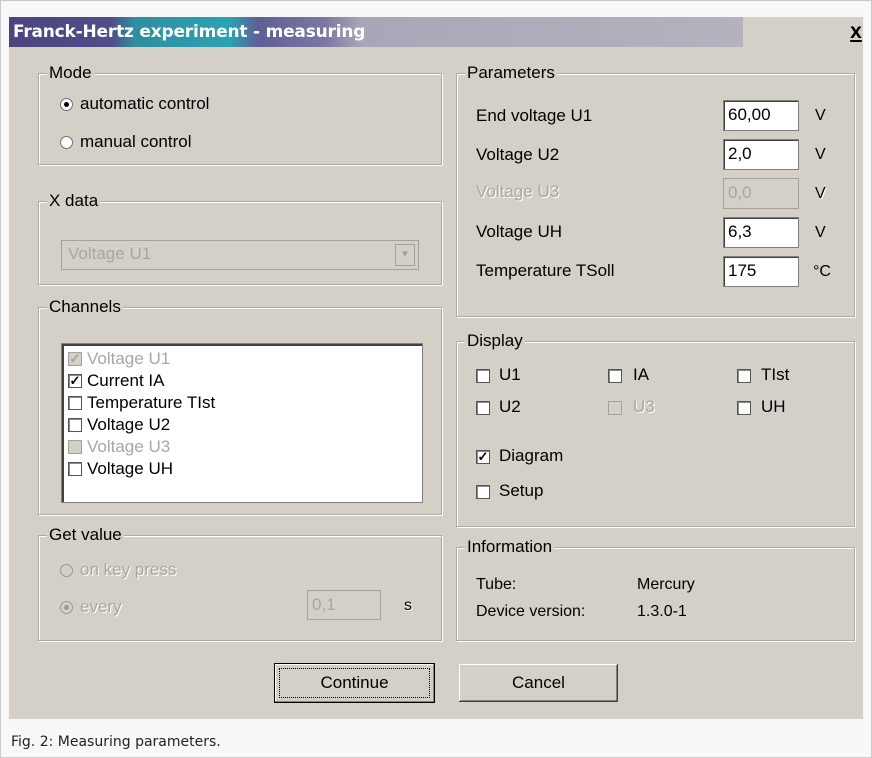 Image resolution: width=872 pixels, height=758 pixels. What do you see at coordinates (66, 607) in the screenshot?
I see `every-radio` at bounding box center [66, 607].